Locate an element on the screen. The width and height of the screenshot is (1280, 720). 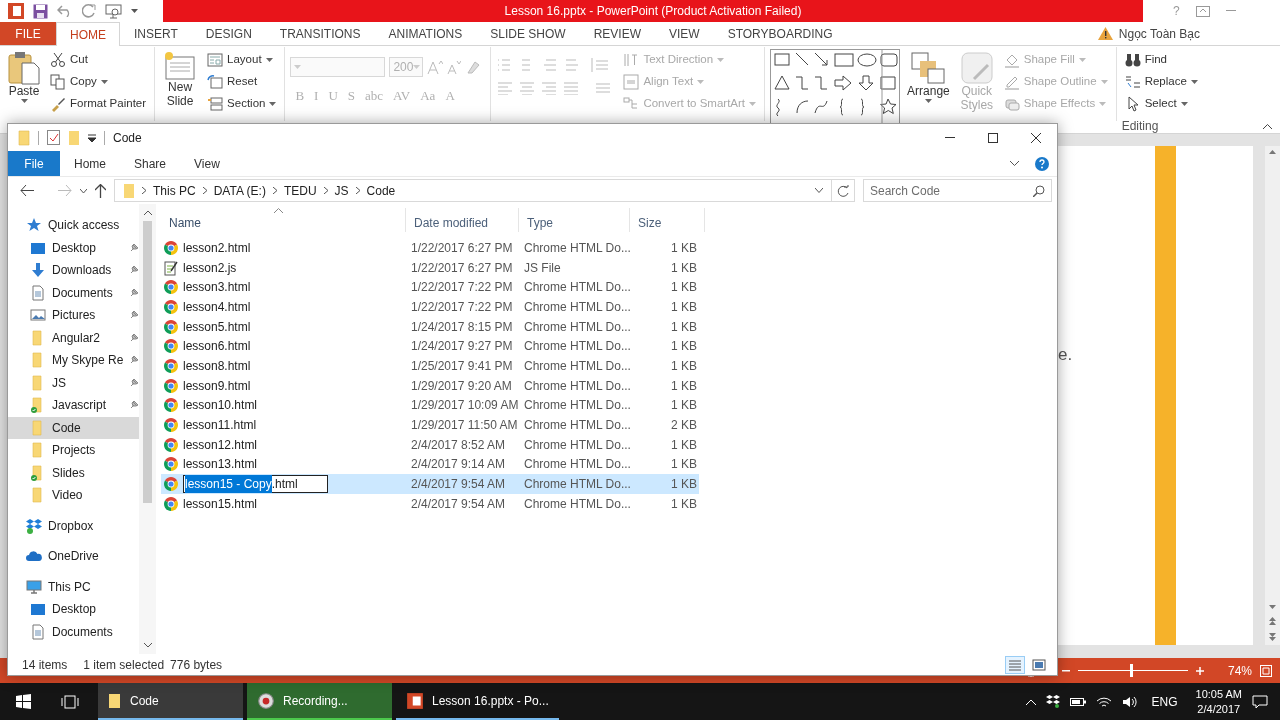
file-row: lesson8.html 1/25/2017 9:41 PM Chrome HTML Do... 1 KB is located at coordinates (430, 366).